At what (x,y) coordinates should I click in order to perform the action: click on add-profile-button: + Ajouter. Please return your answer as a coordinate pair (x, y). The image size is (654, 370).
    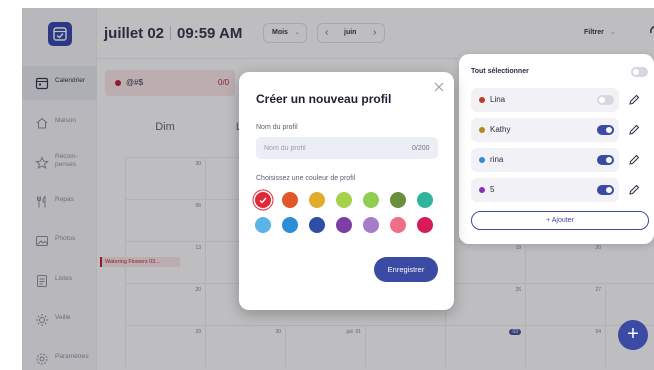
    Looking at the image, I should click on (560, 220).